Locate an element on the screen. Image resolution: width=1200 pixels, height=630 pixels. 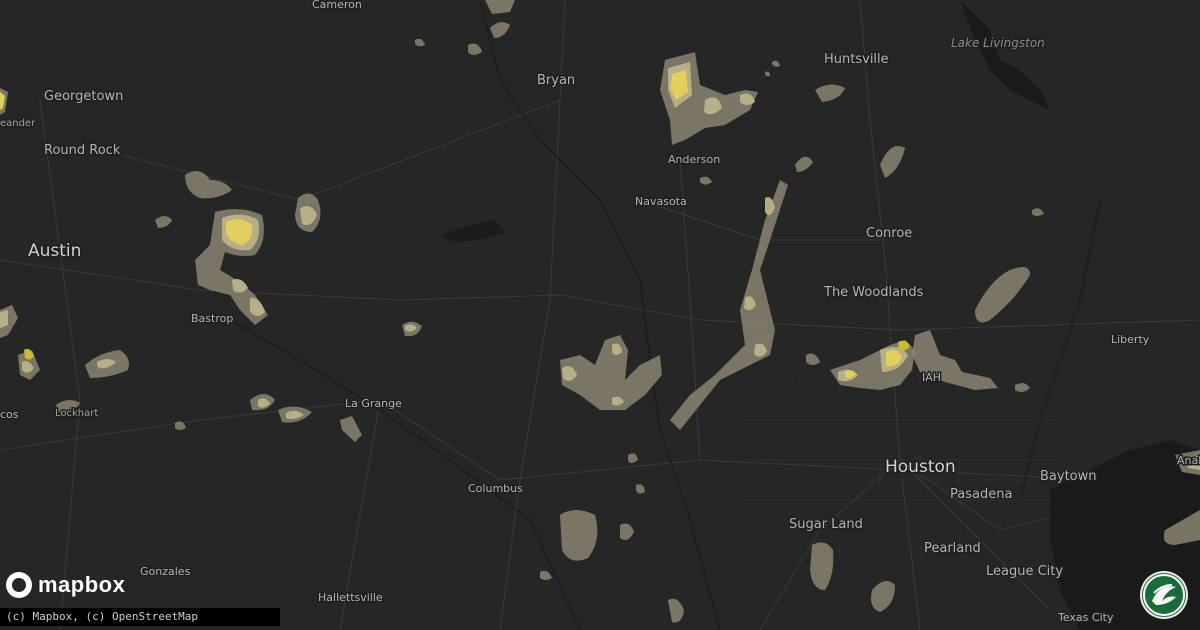
label-austin: Austin is located at coordinates (54, 251).